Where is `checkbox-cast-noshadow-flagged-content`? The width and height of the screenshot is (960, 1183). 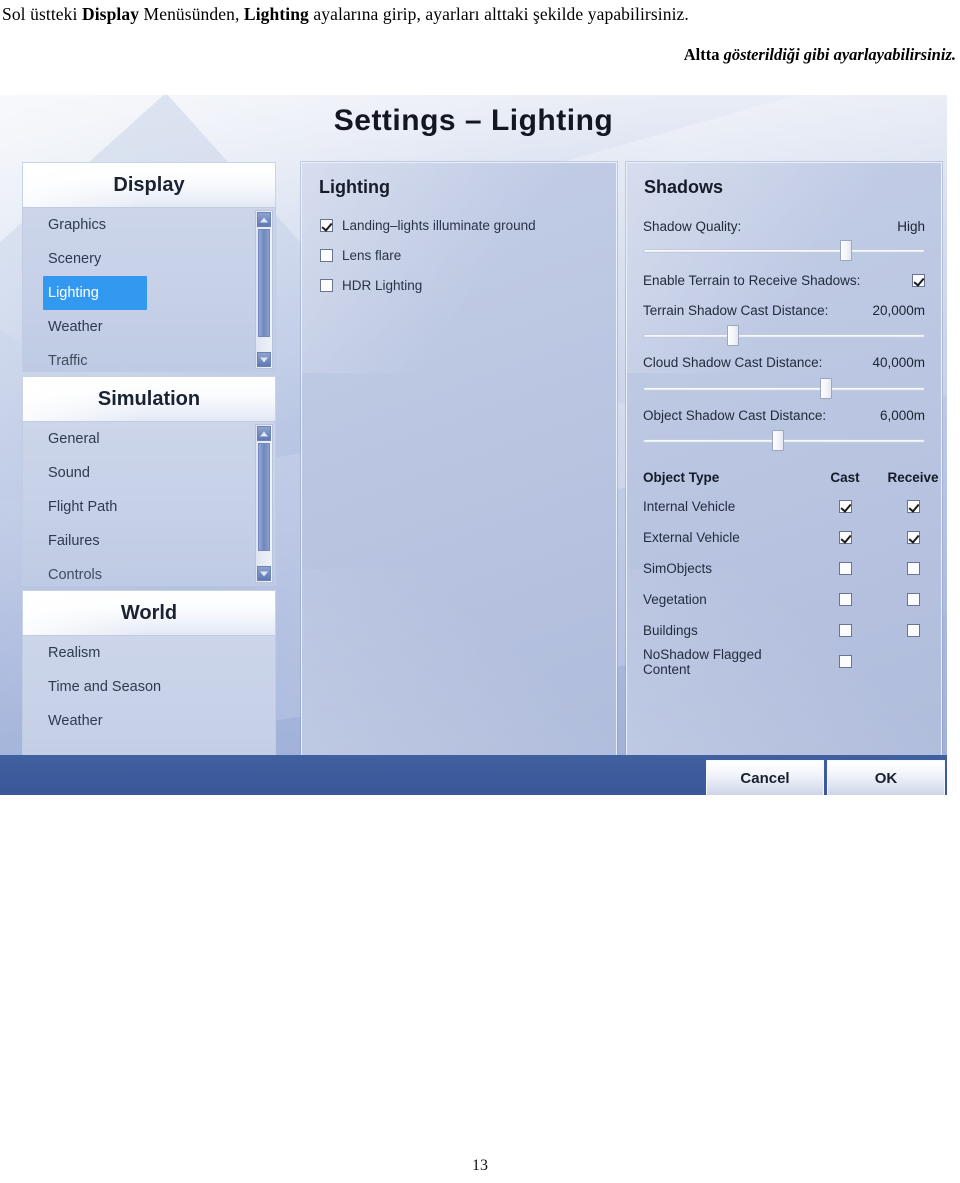
checkbox-cast-noshadow-flagged-content is located at coordinates (845, 661).